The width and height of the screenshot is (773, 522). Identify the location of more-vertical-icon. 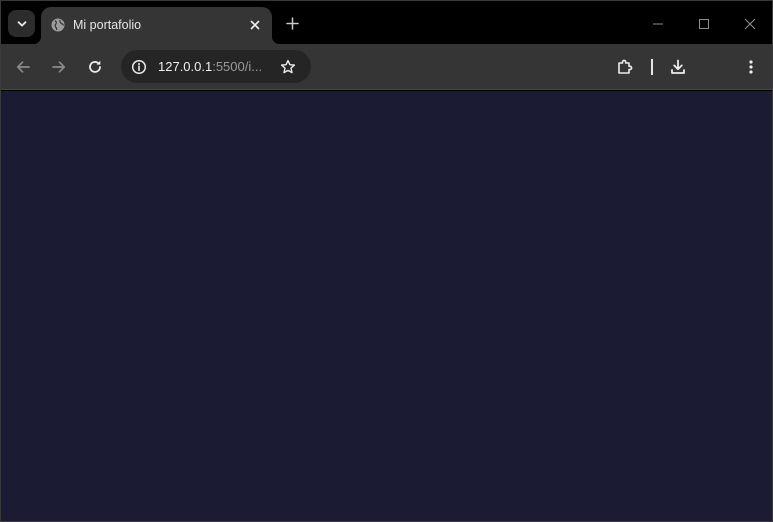
(751, 67).